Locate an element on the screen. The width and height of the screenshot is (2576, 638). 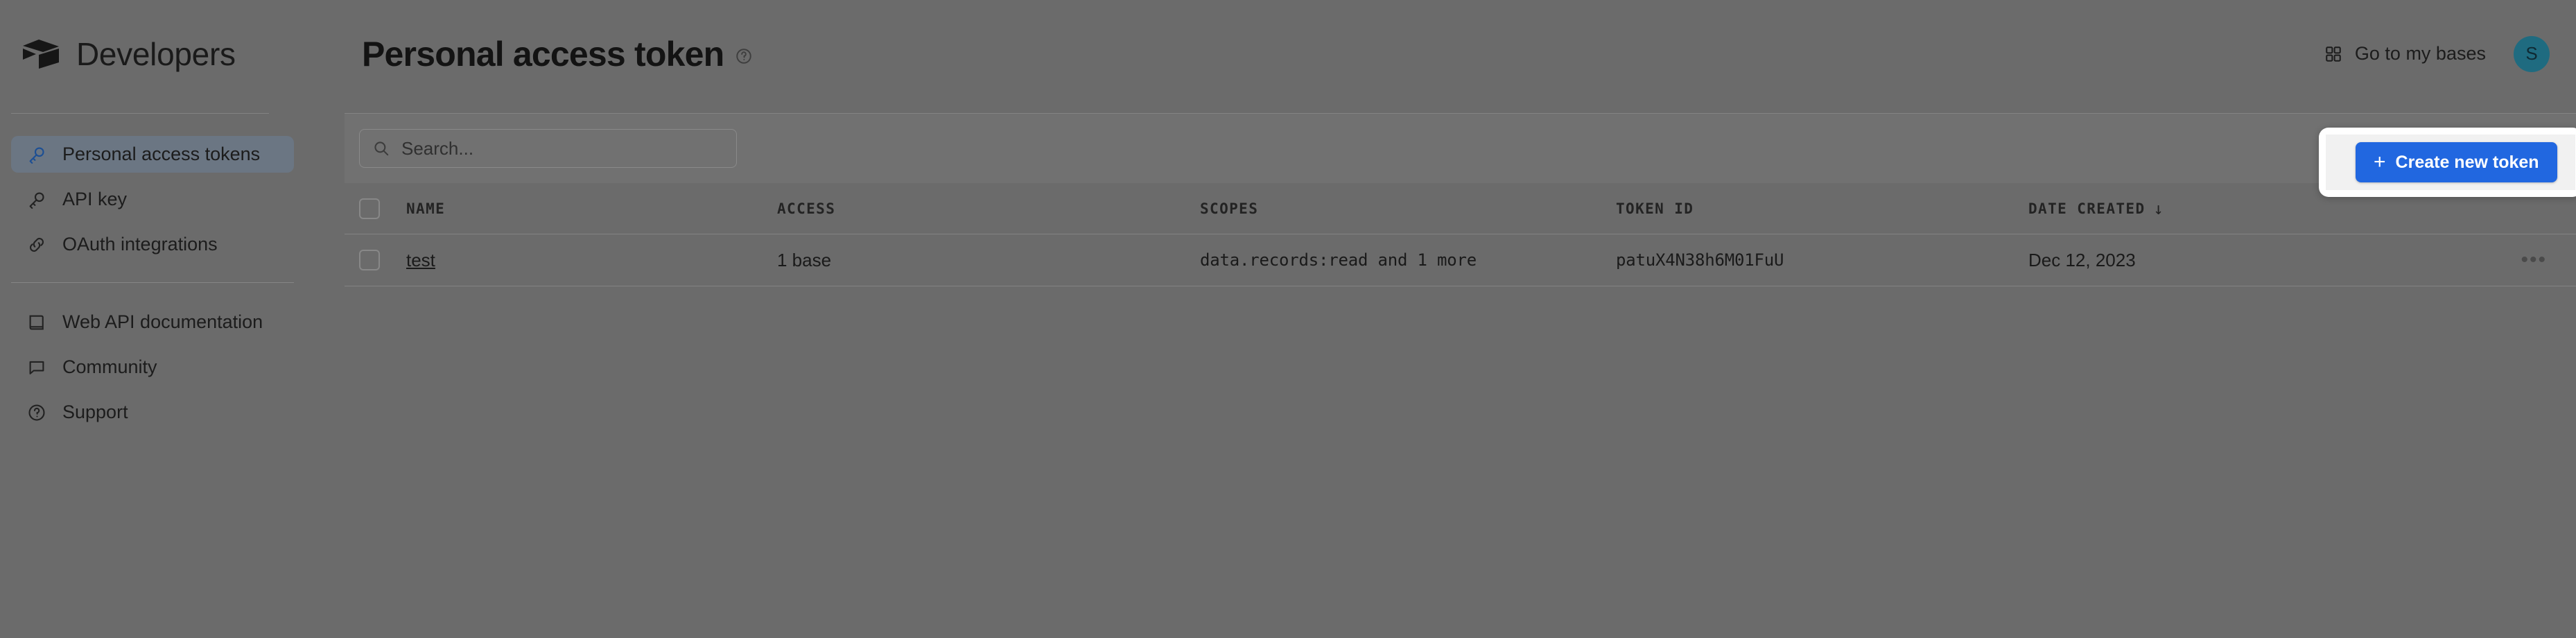
page-title-wrap: Personal access token is located at coordinates (557, 54).